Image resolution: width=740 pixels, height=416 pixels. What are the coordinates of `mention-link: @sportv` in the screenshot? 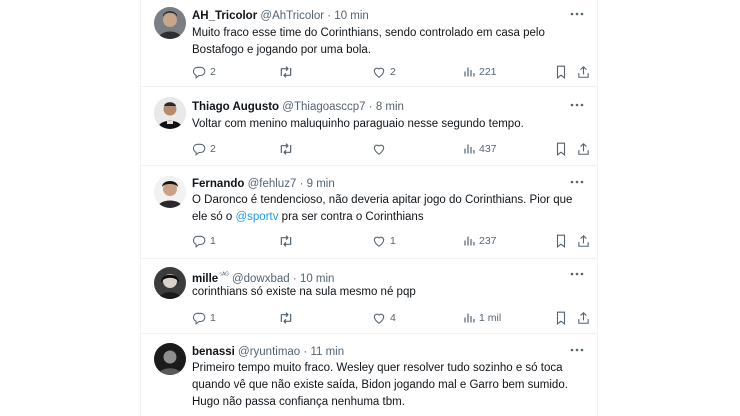 It's located at (256, 217).